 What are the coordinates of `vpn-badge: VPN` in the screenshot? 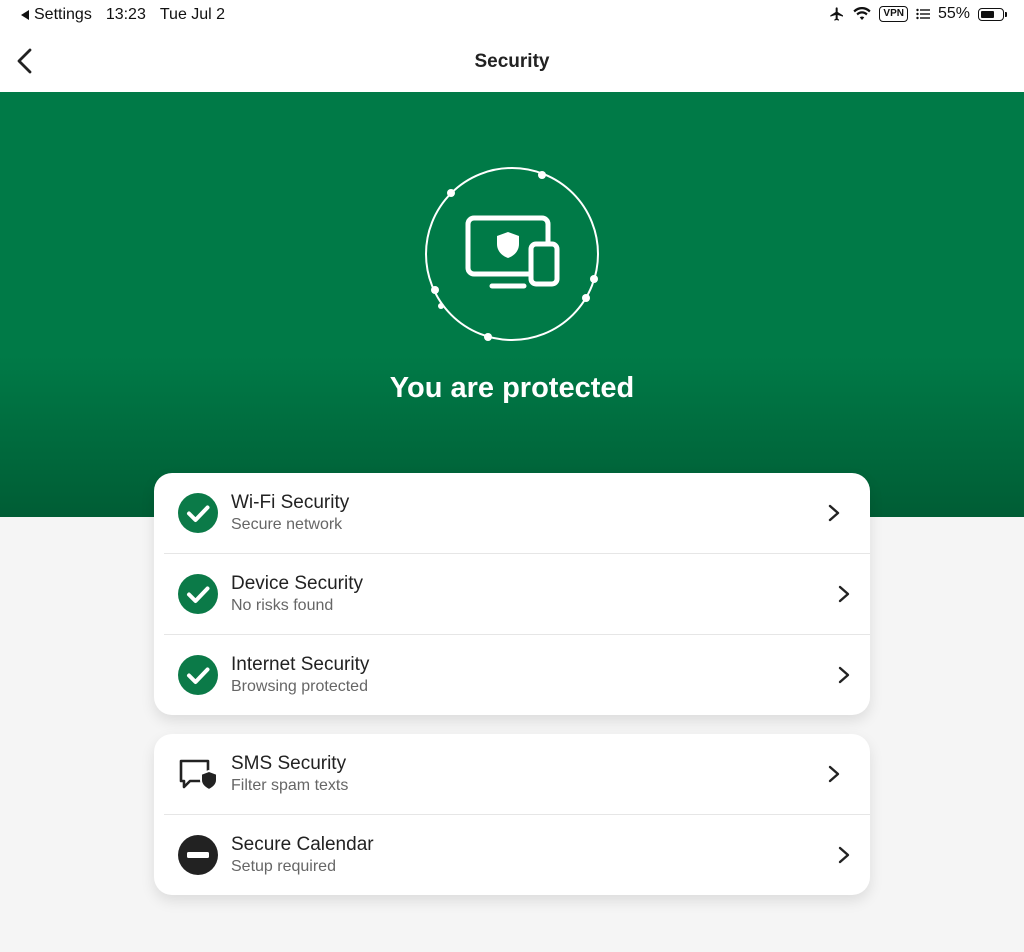 It's located at (893, 14).